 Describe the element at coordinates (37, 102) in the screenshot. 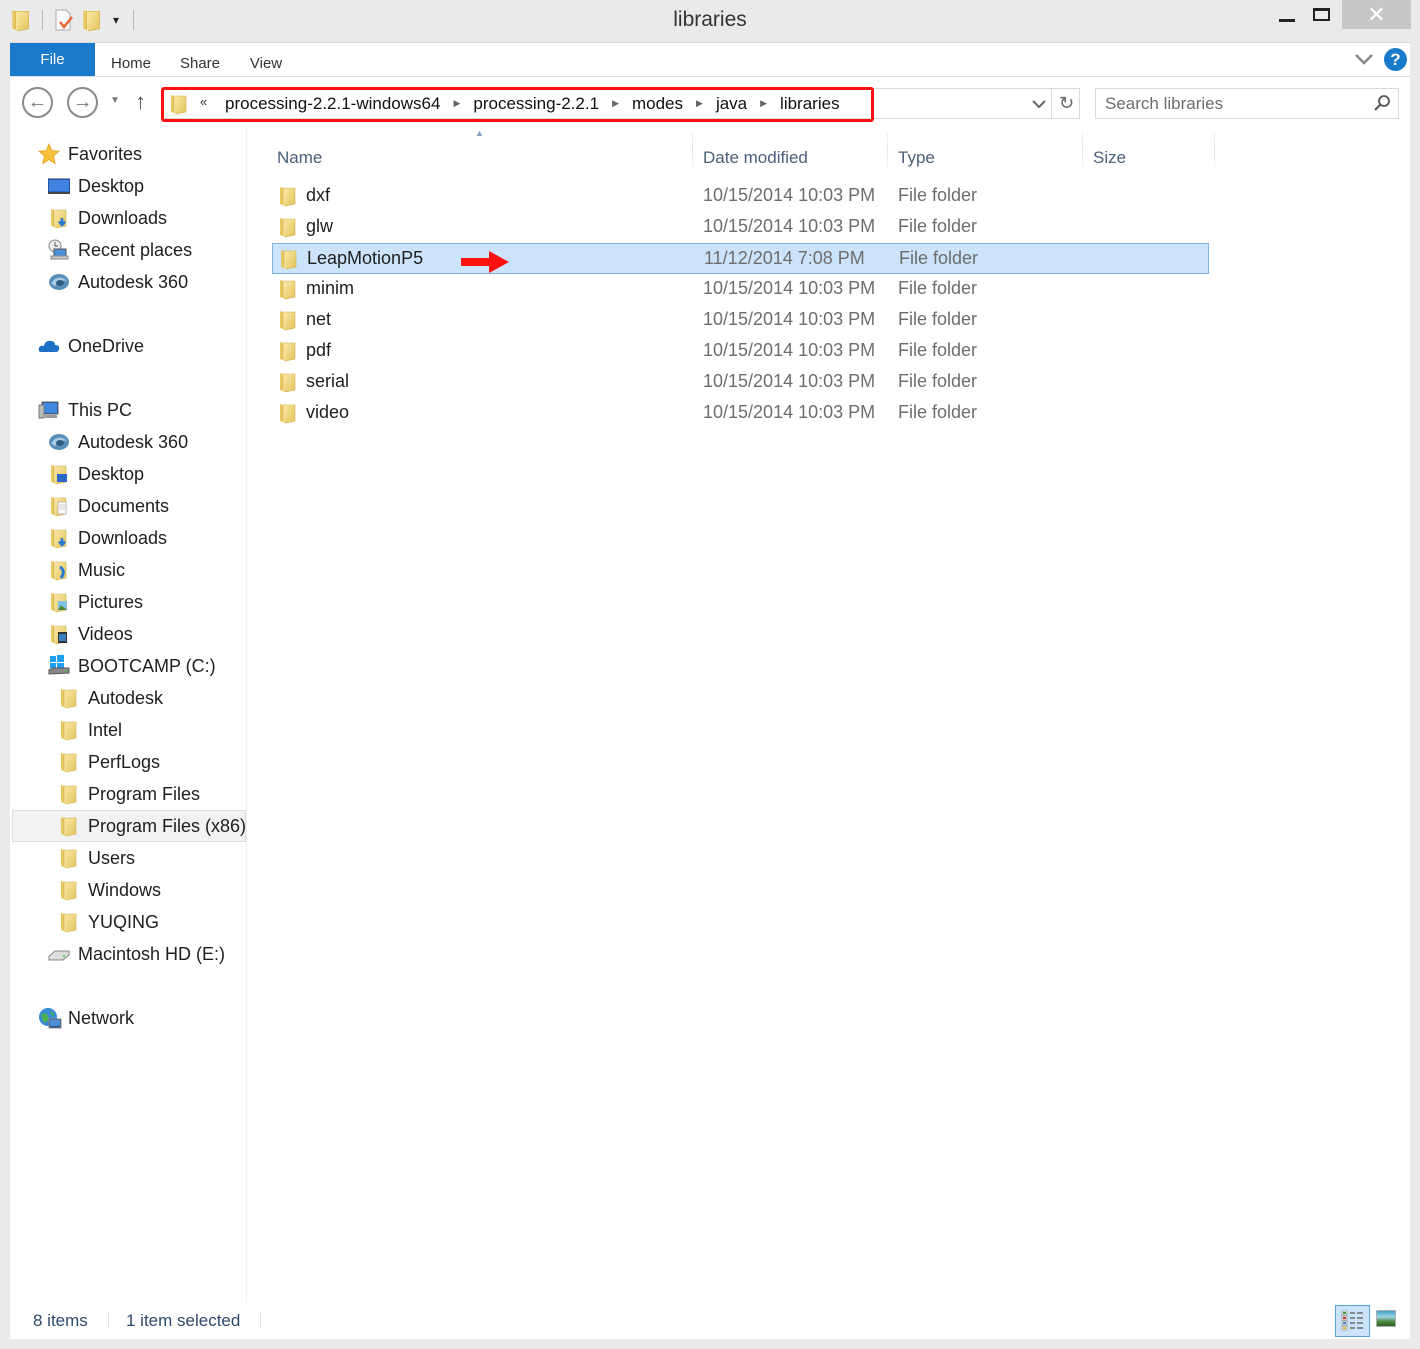

I see `back-button: ←` at that location.